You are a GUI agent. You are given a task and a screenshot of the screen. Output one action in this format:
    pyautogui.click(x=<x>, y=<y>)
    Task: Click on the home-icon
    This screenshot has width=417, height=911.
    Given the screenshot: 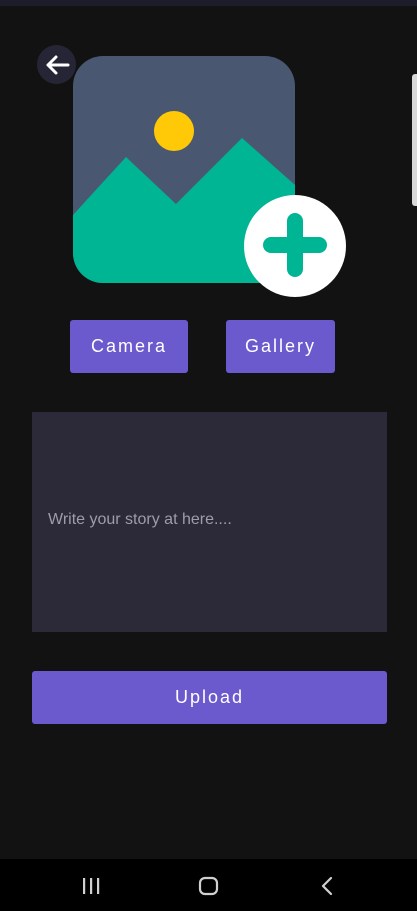 What is the action you would take?
    pyautogui.click(x=208, y=886)
    